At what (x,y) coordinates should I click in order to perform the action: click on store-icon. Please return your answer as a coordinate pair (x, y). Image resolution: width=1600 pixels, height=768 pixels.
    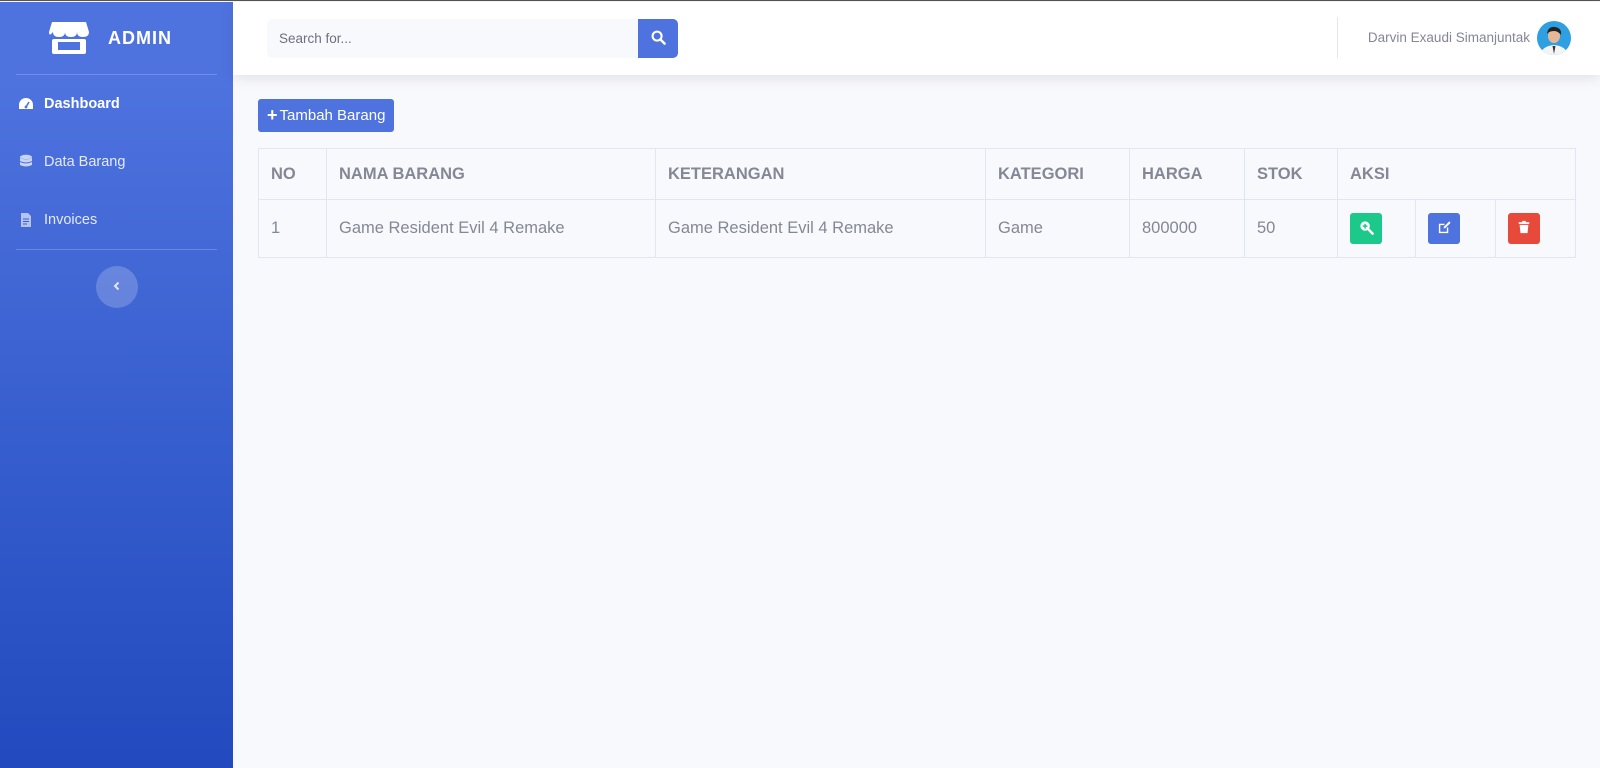
    Looking at the image, I should click on (69, 38).